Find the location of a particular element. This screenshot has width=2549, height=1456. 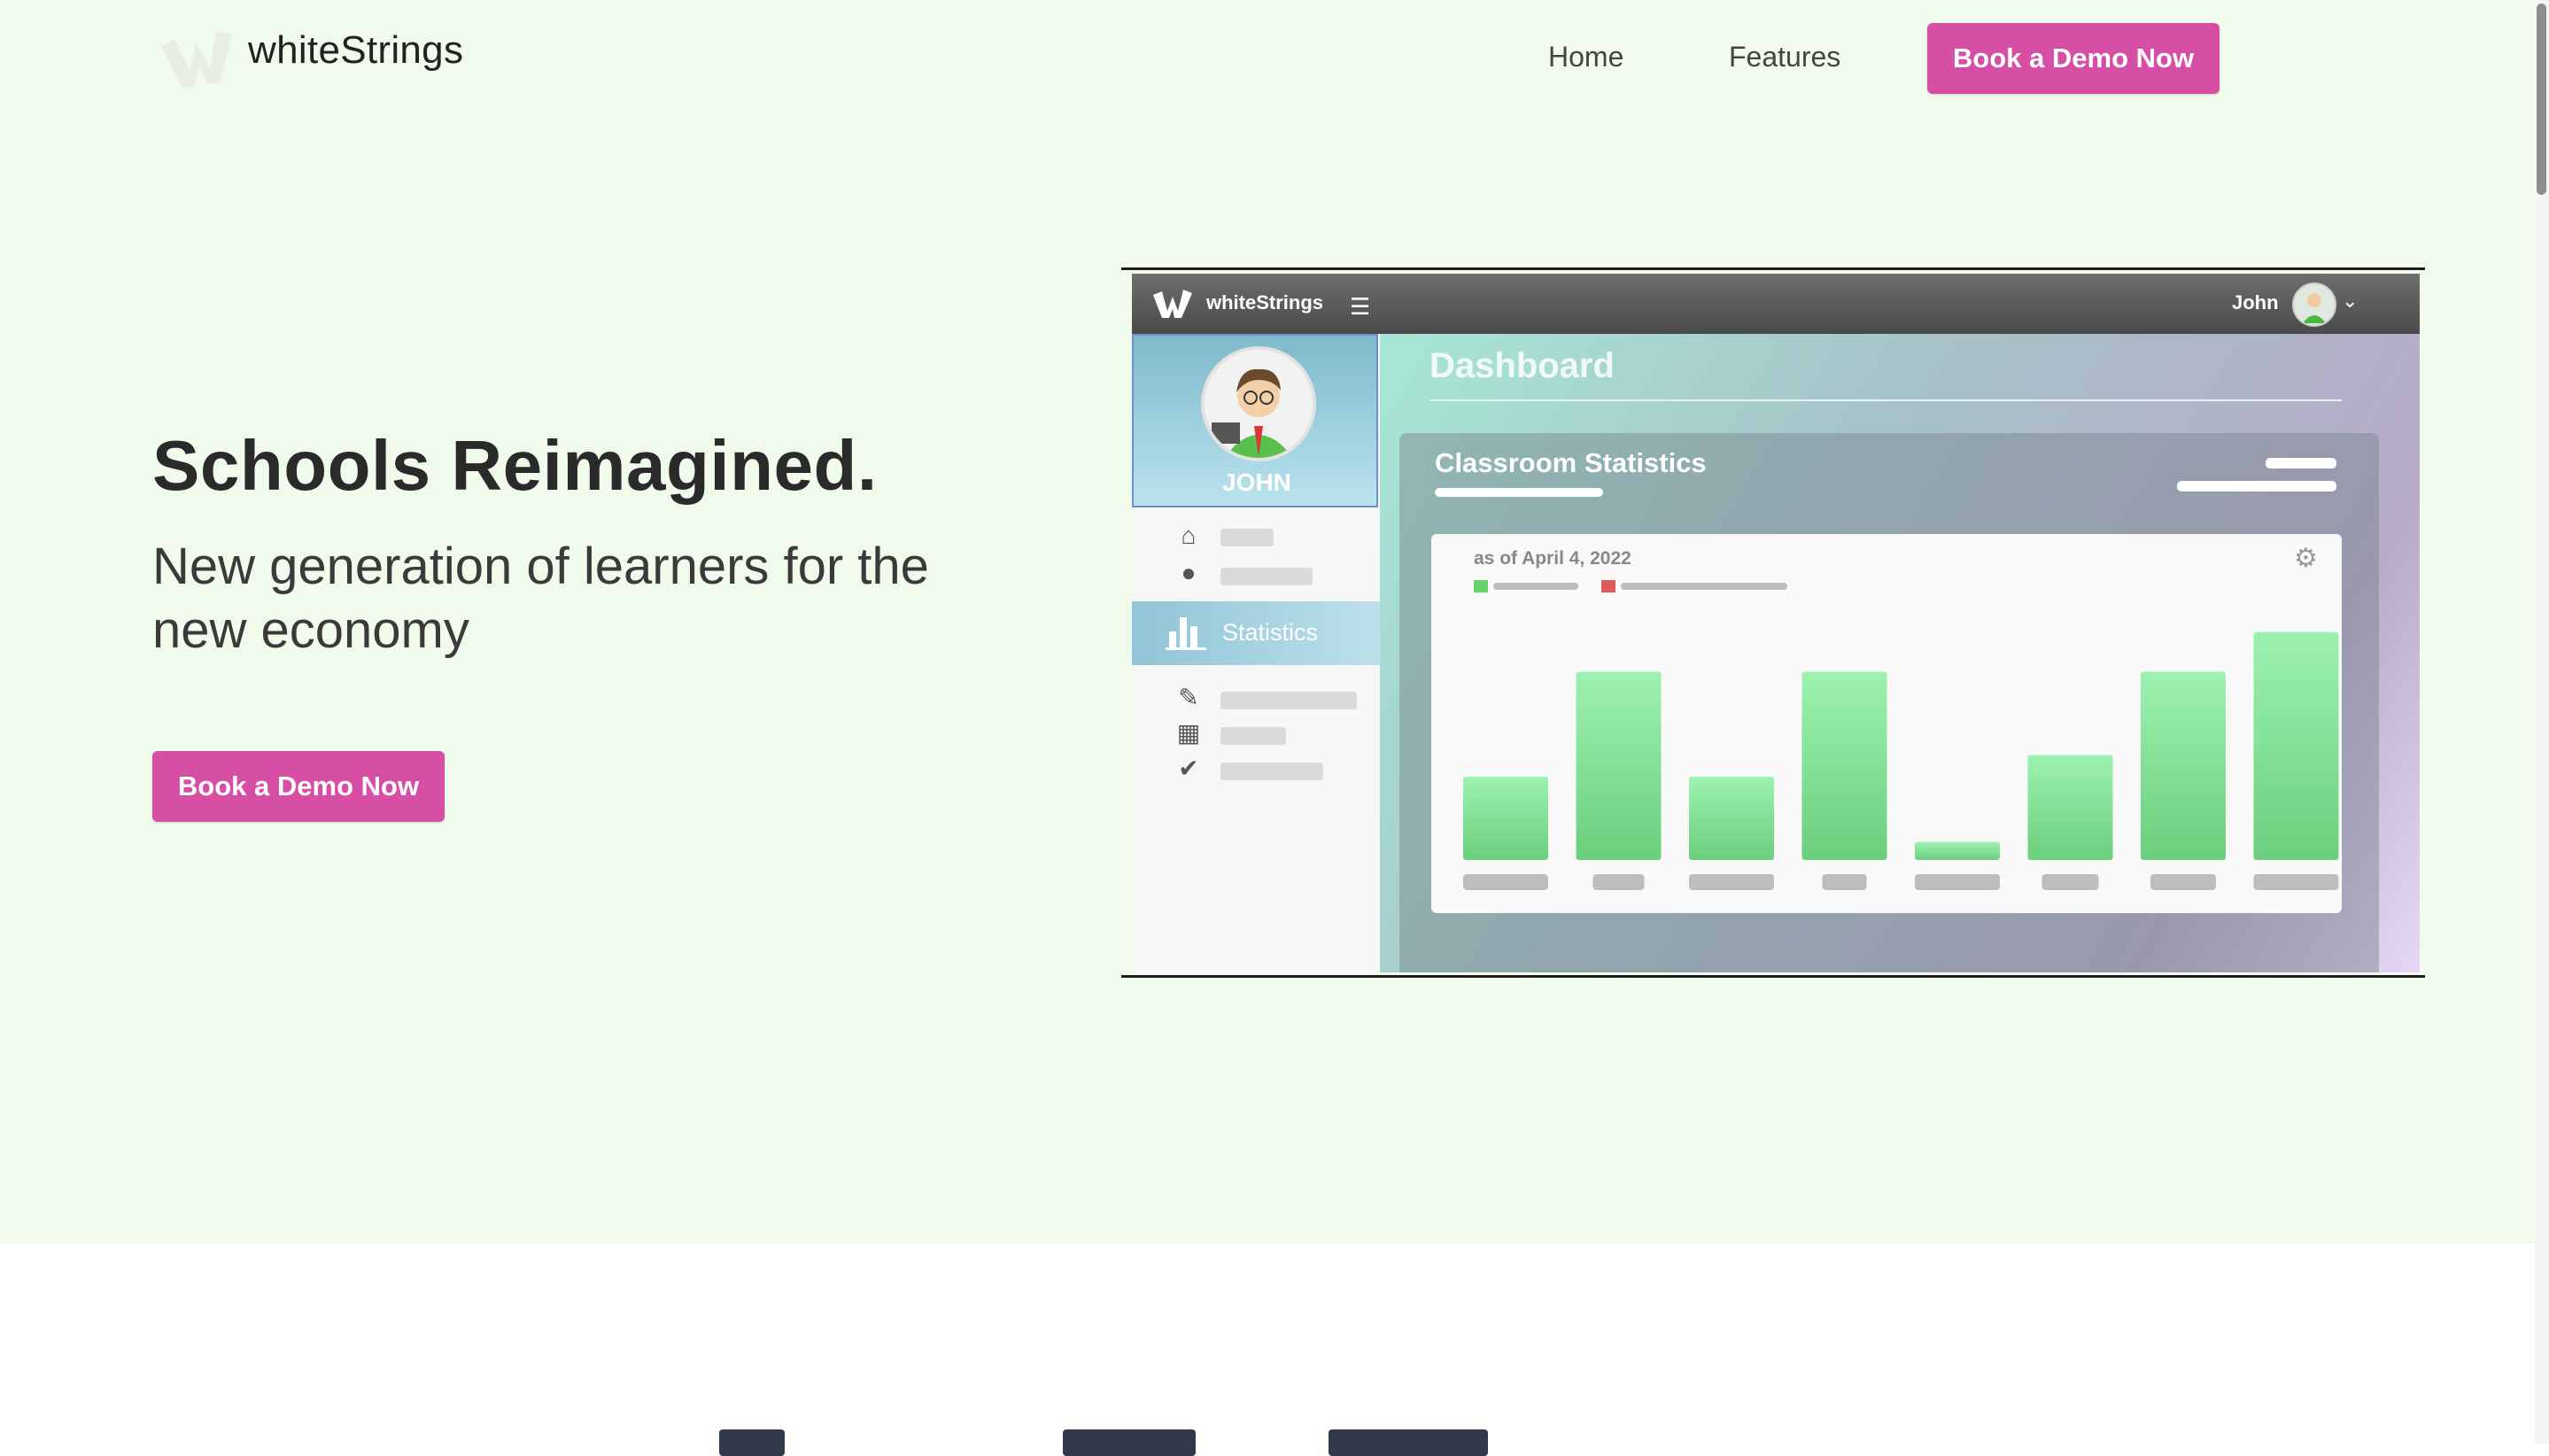

sidebar-item-statistics: Statistics is located at coordinates (1263, 633).